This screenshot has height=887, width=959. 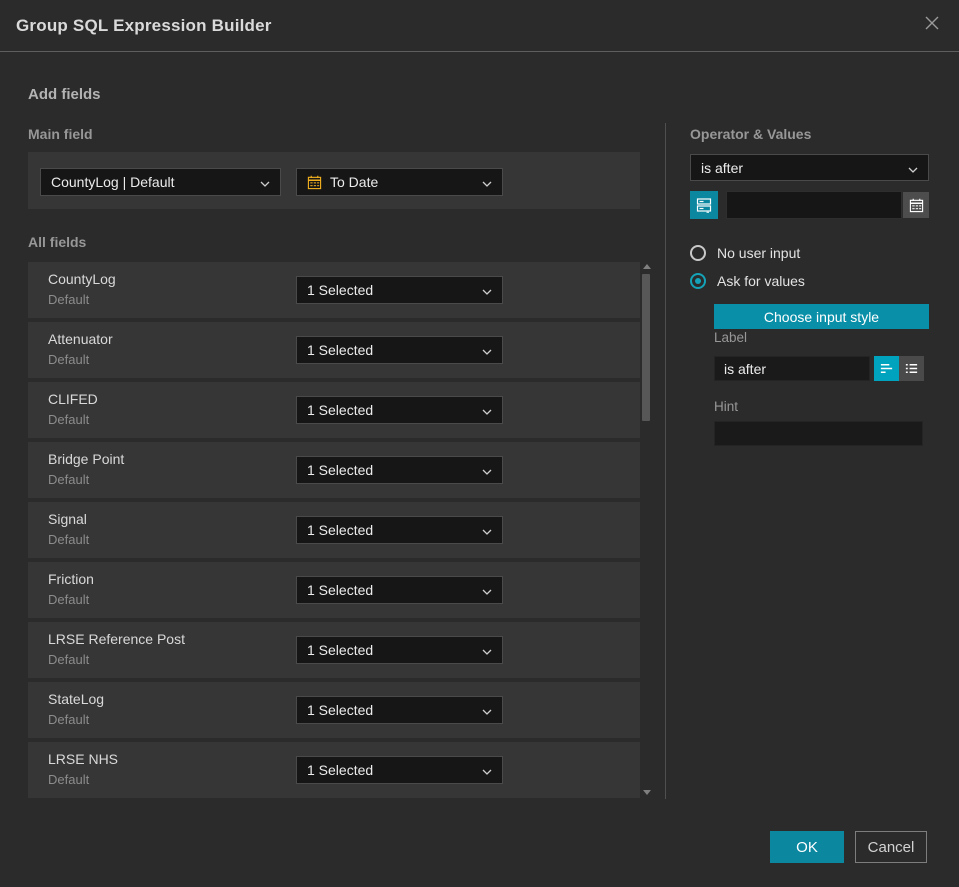 What do you see at coordinates (646, 530) in the screenshot?
I see `list-scrollbar` at bounding box center [646, 530].